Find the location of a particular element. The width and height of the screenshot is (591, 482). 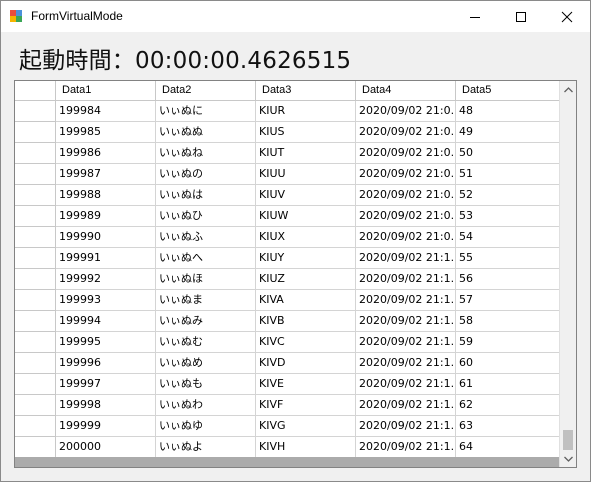

cell-data5: 64 is located at coordinates (508, 447).